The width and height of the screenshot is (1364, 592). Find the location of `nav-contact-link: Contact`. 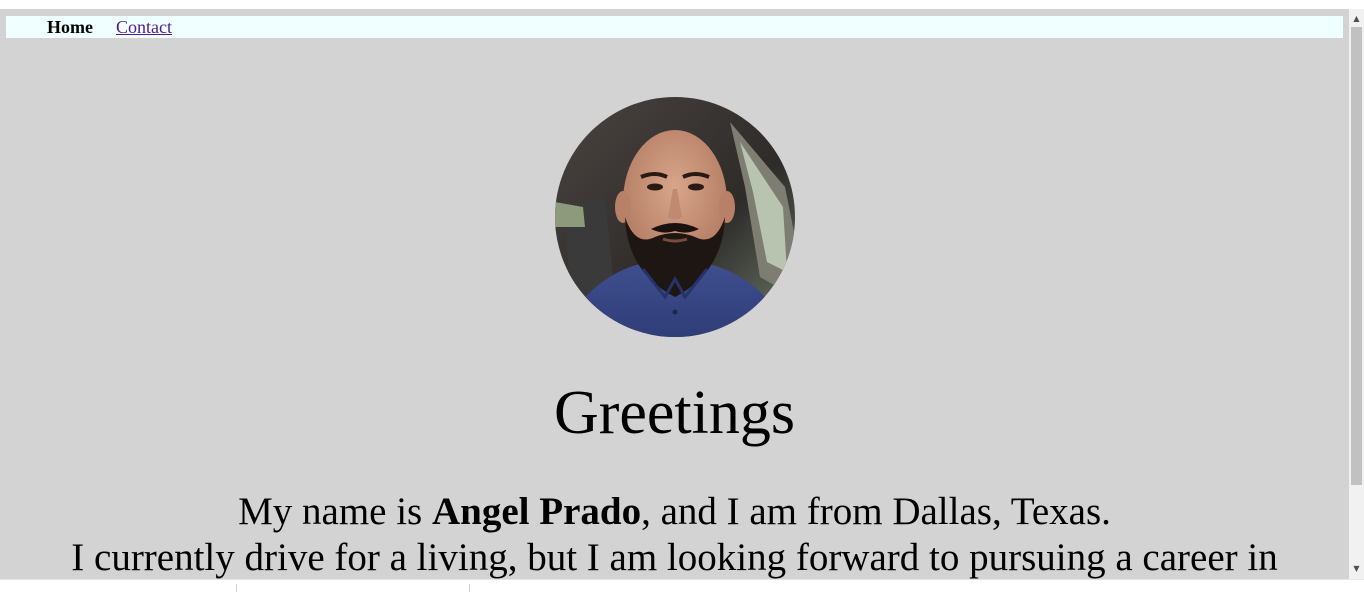

nav-contact-link: Contact is located at coordinates (144, 27).